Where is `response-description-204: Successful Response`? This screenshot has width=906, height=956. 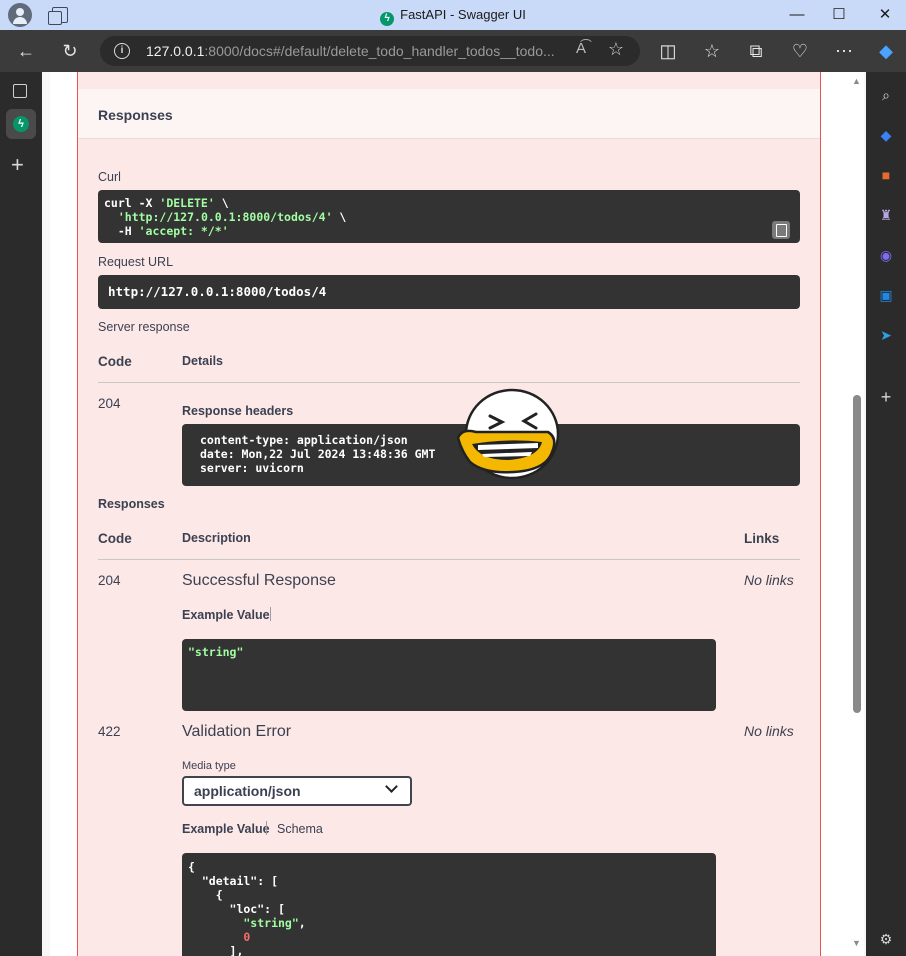 response-description-204: Successful Response is located at coordinates (259, 580).